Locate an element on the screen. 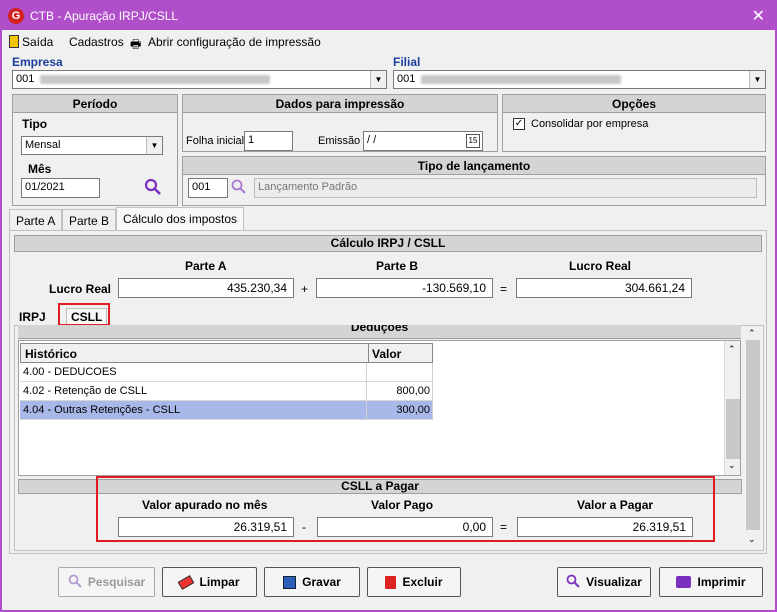  tab-irpj: IRPJ is located at coordinates (32, 317).